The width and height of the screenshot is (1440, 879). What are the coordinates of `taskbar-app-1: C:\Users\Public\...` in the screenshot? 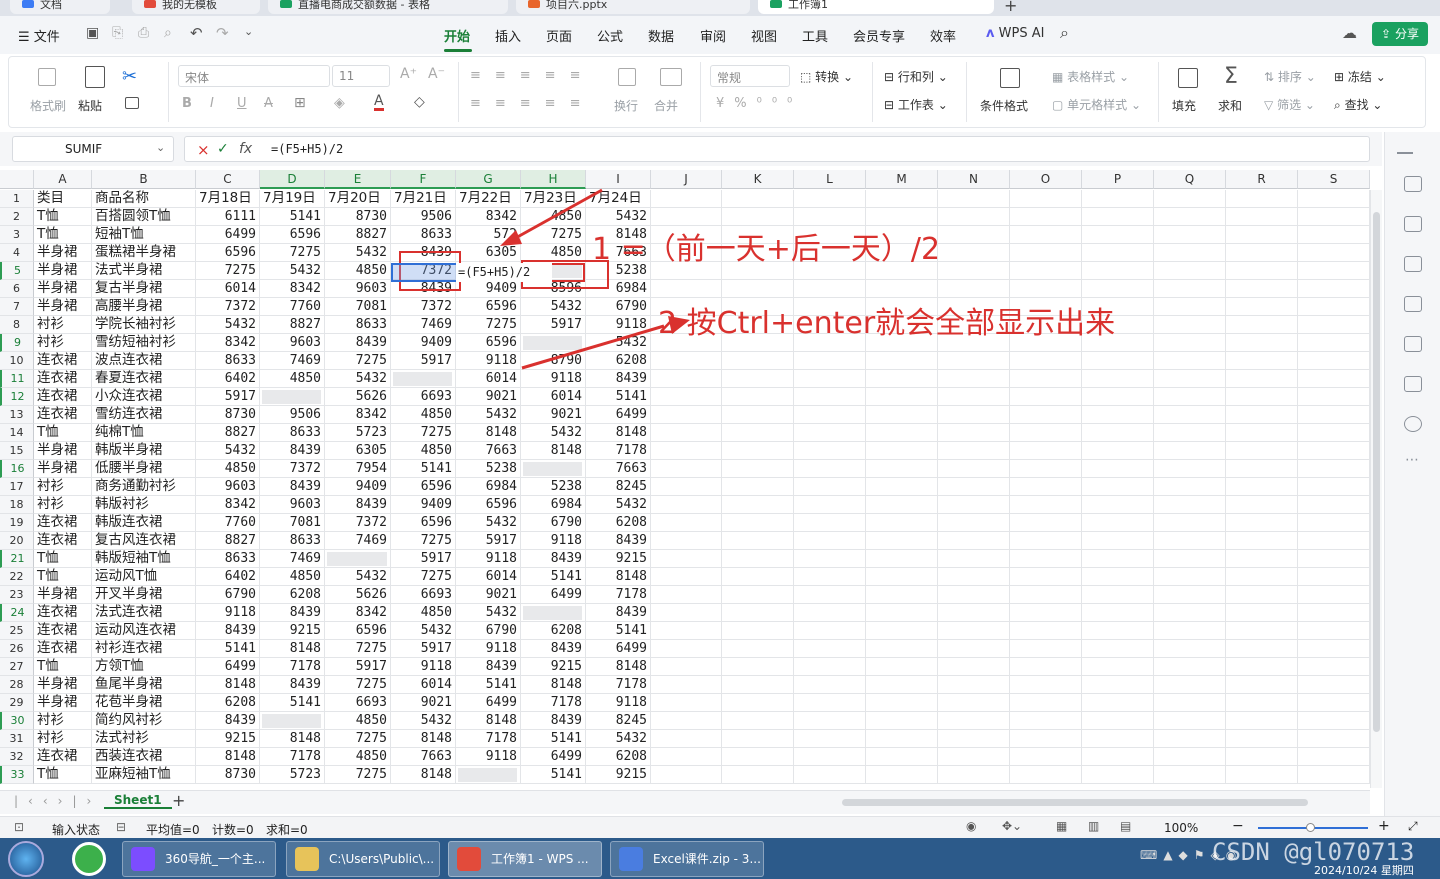 It's located at (363, 859).